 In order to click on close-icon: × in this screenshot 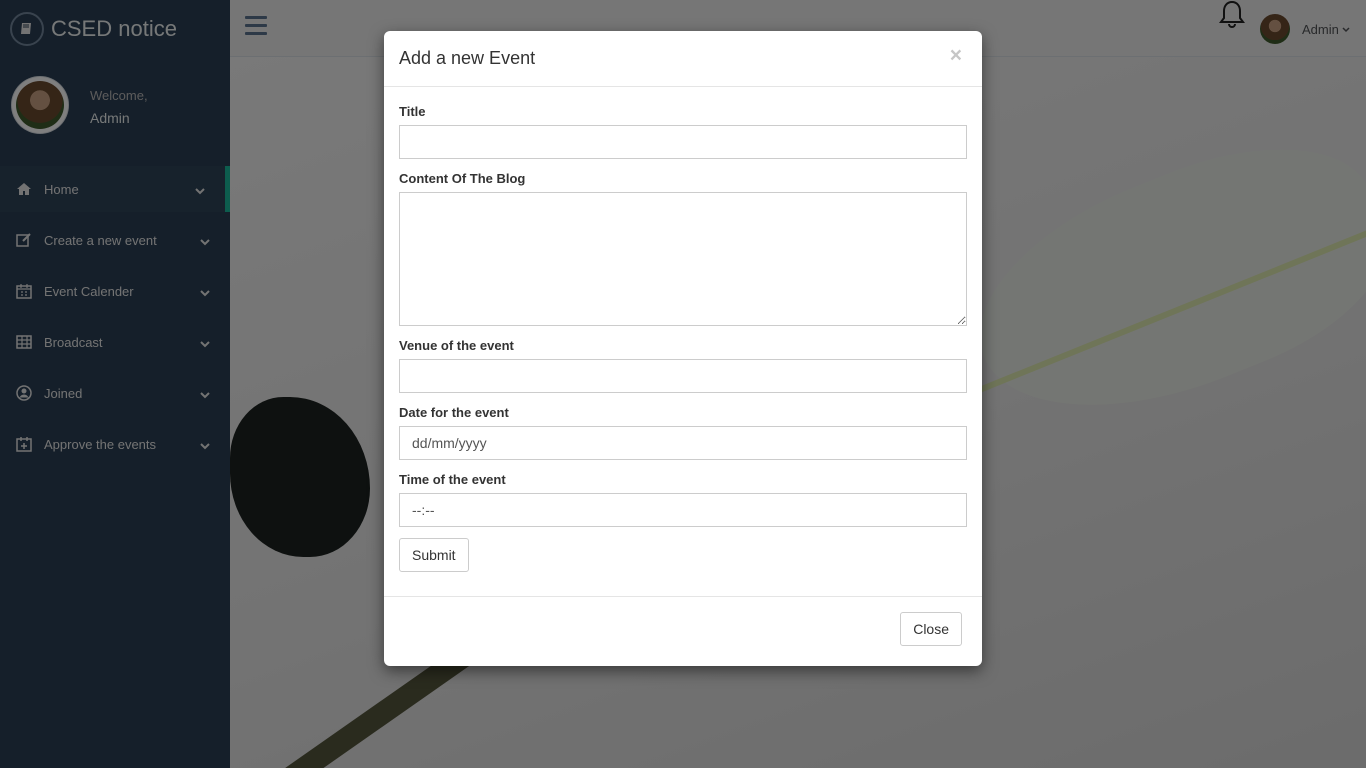, I will do `click(956, 55)`.